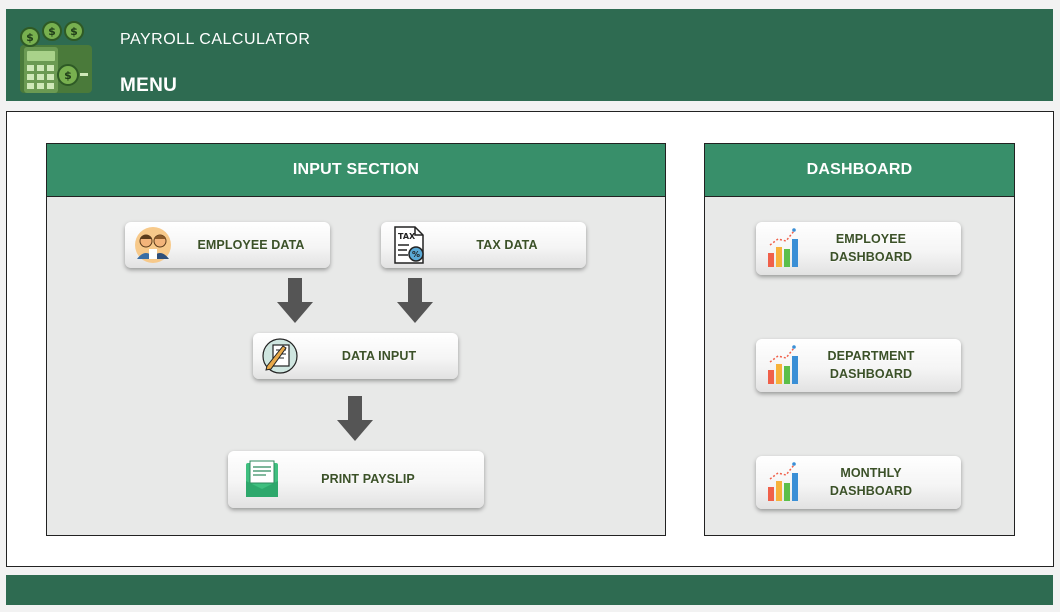 This screenshot has width=1060, height=612. What do you see at coordinates (368, 479) in the screenshot?
I see `print-payslip-label: PRINT PAYSLIP` at bounding box center [368, 479].